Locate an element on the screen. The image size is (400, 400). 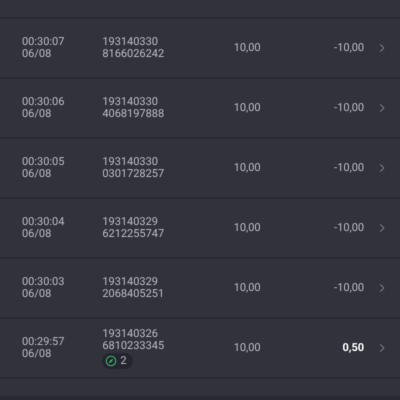
time-text: 00:30:06 is located at coordinates (44, 102).